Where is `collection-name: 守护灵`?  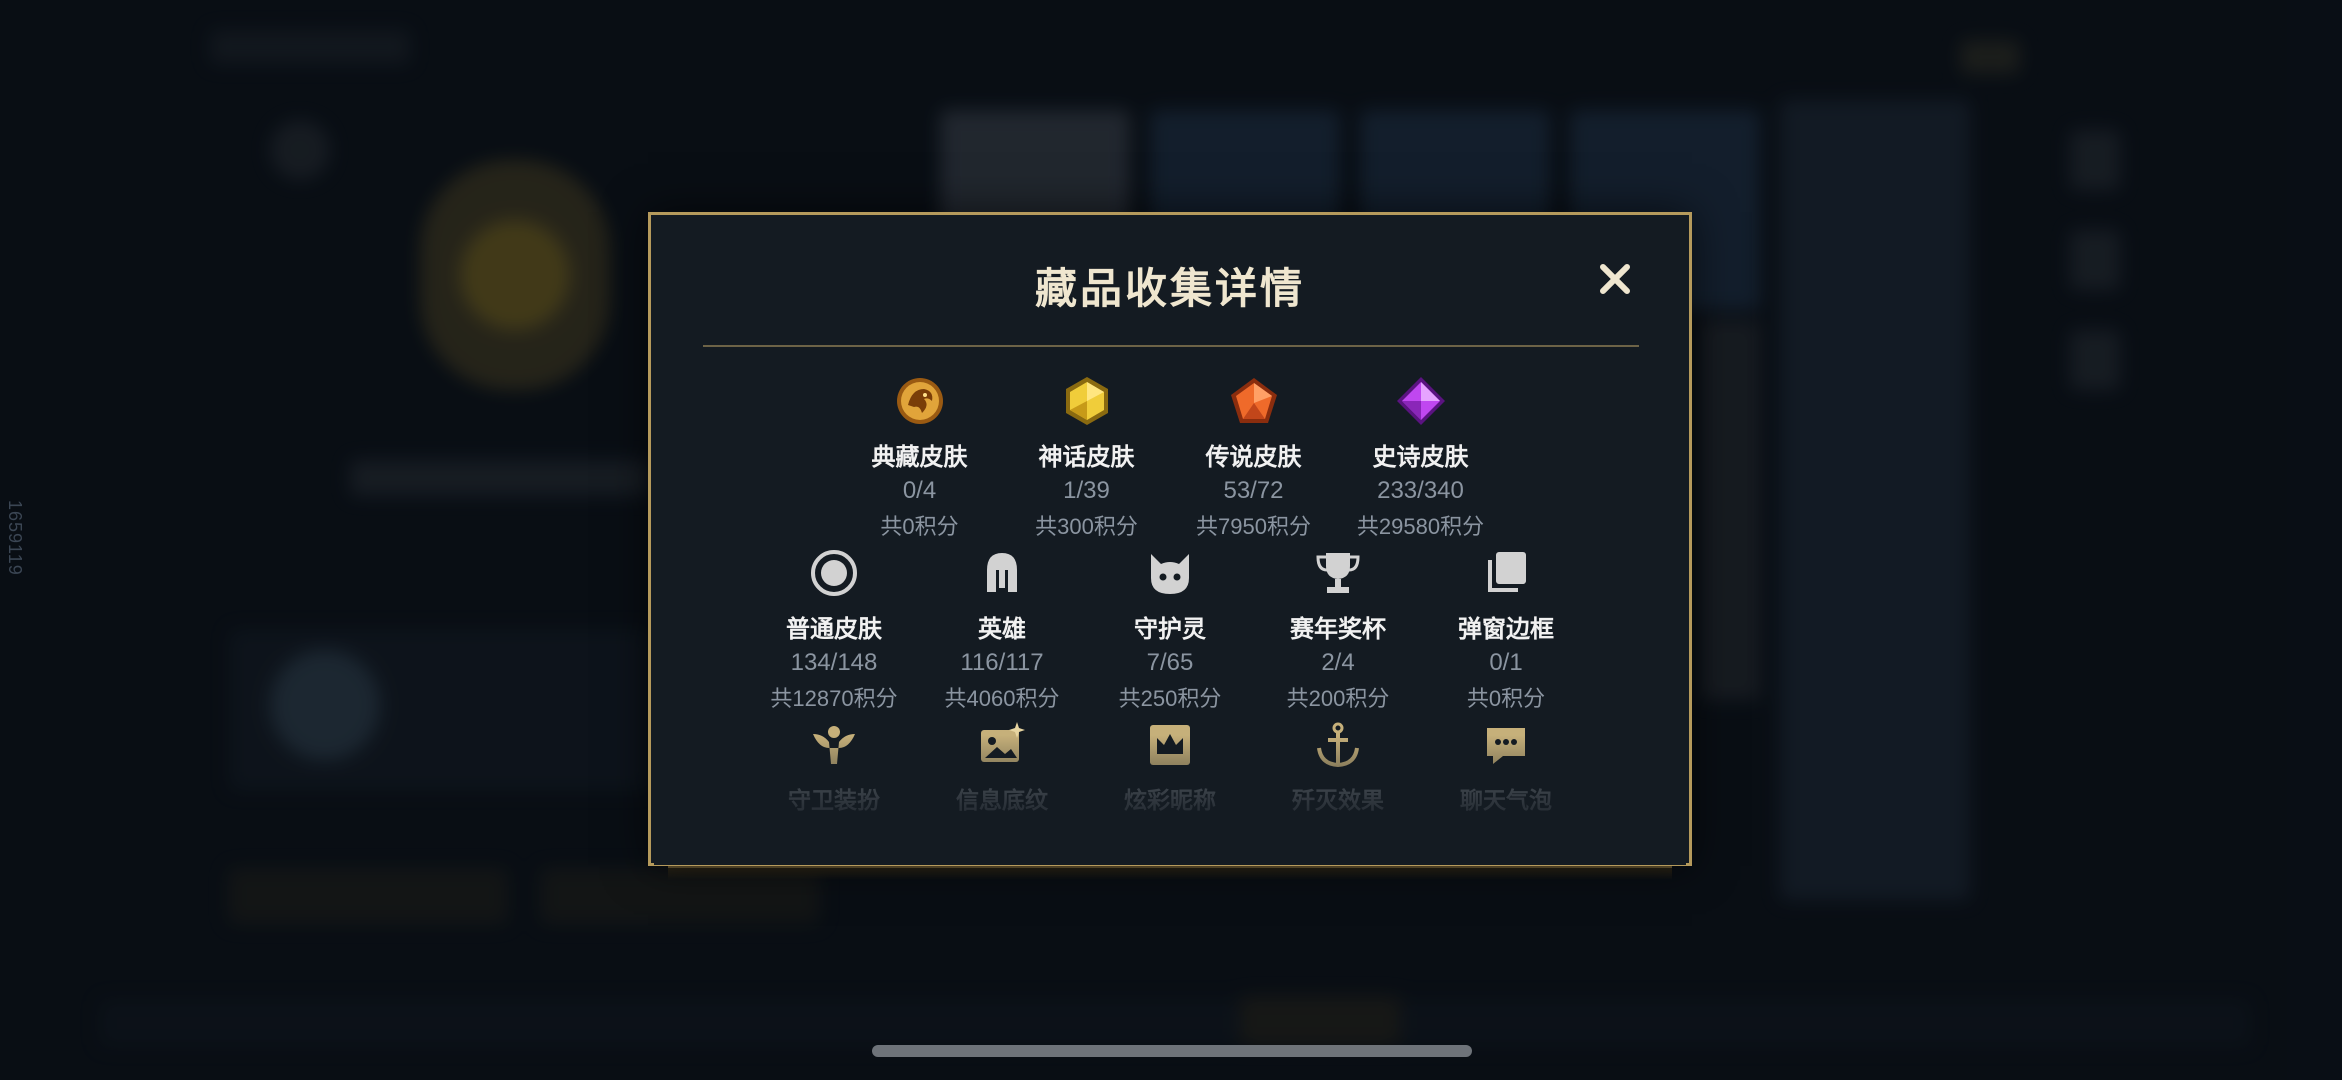
collection-name: 守护灵 is located at coordinates (1170, 629).